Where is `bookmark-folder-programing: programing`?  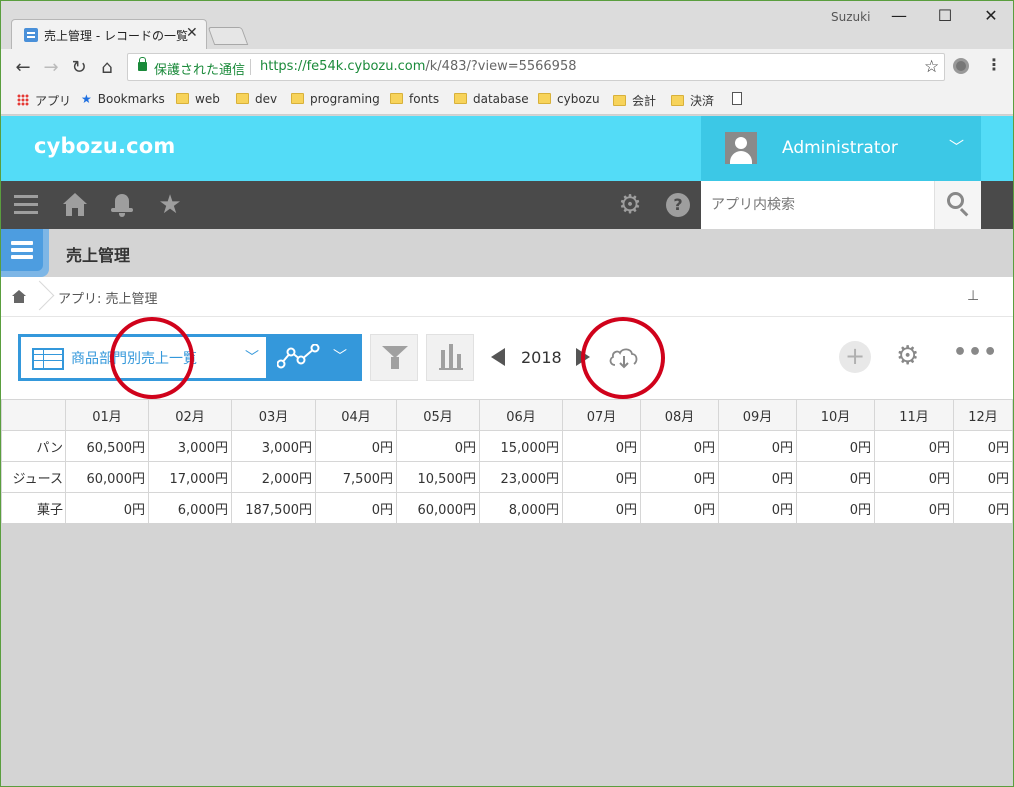 bookmark-folder-programing: programing is located at coordinates (335, 99).